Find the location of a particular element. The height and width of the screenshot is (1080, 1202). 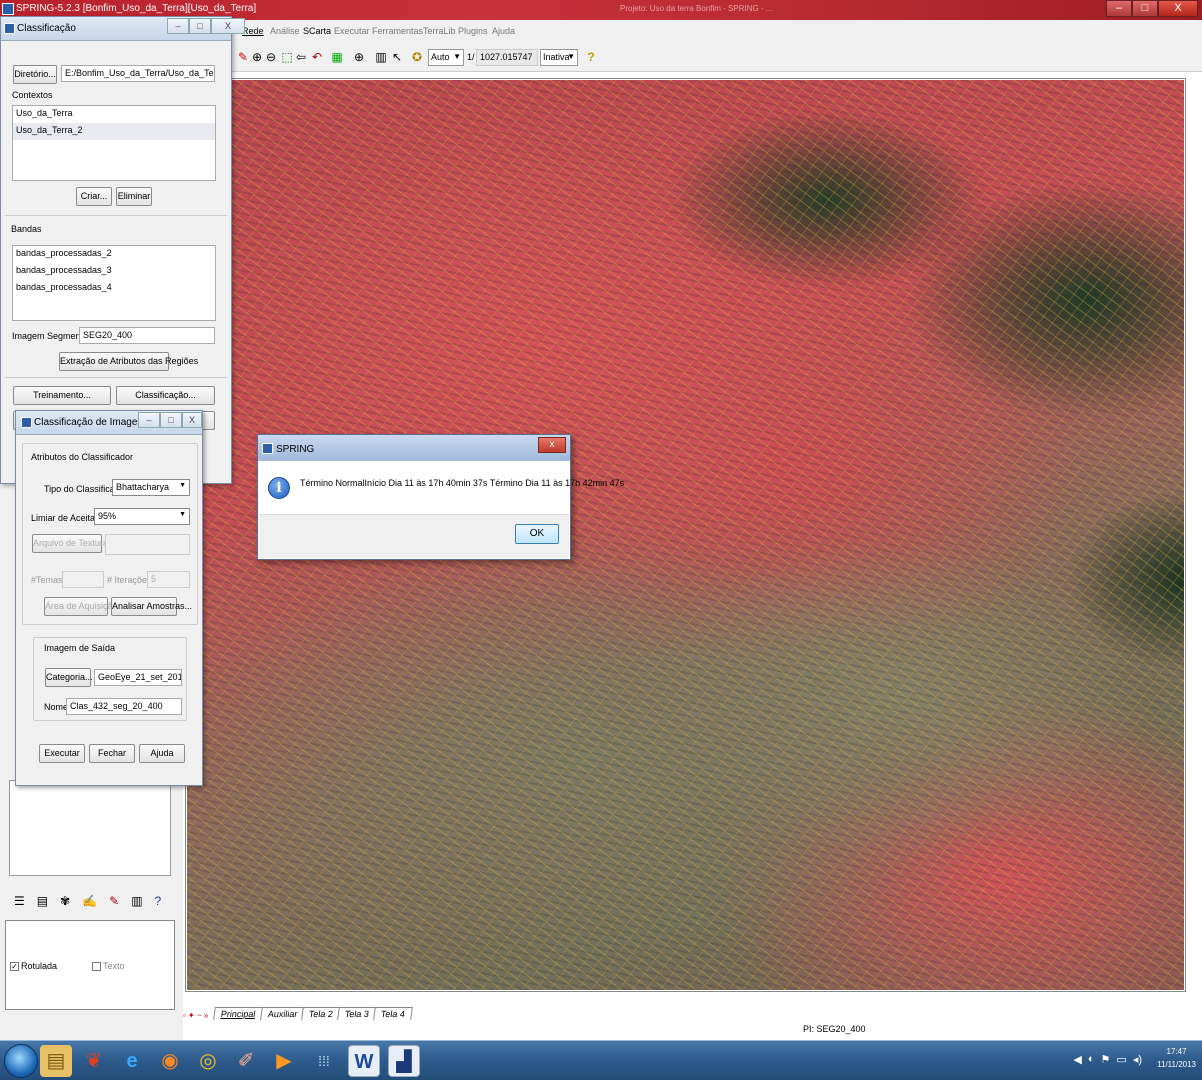

zoom-in-icon: ⊕ is located at coordinates (257, 57).